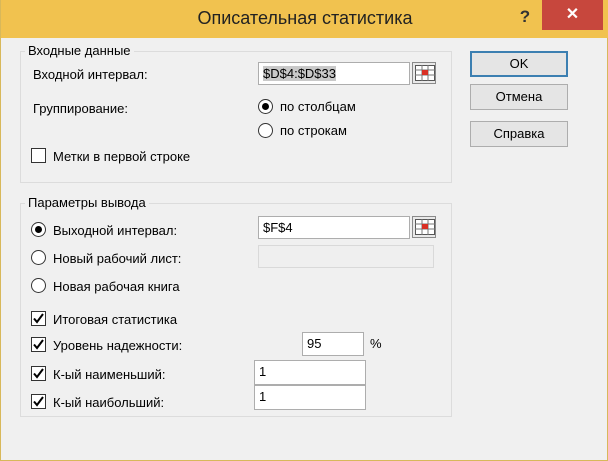  Describe the element at coordinates (38, 155) in the screenshot. I see `labels-first-row-checkbox` at that location.